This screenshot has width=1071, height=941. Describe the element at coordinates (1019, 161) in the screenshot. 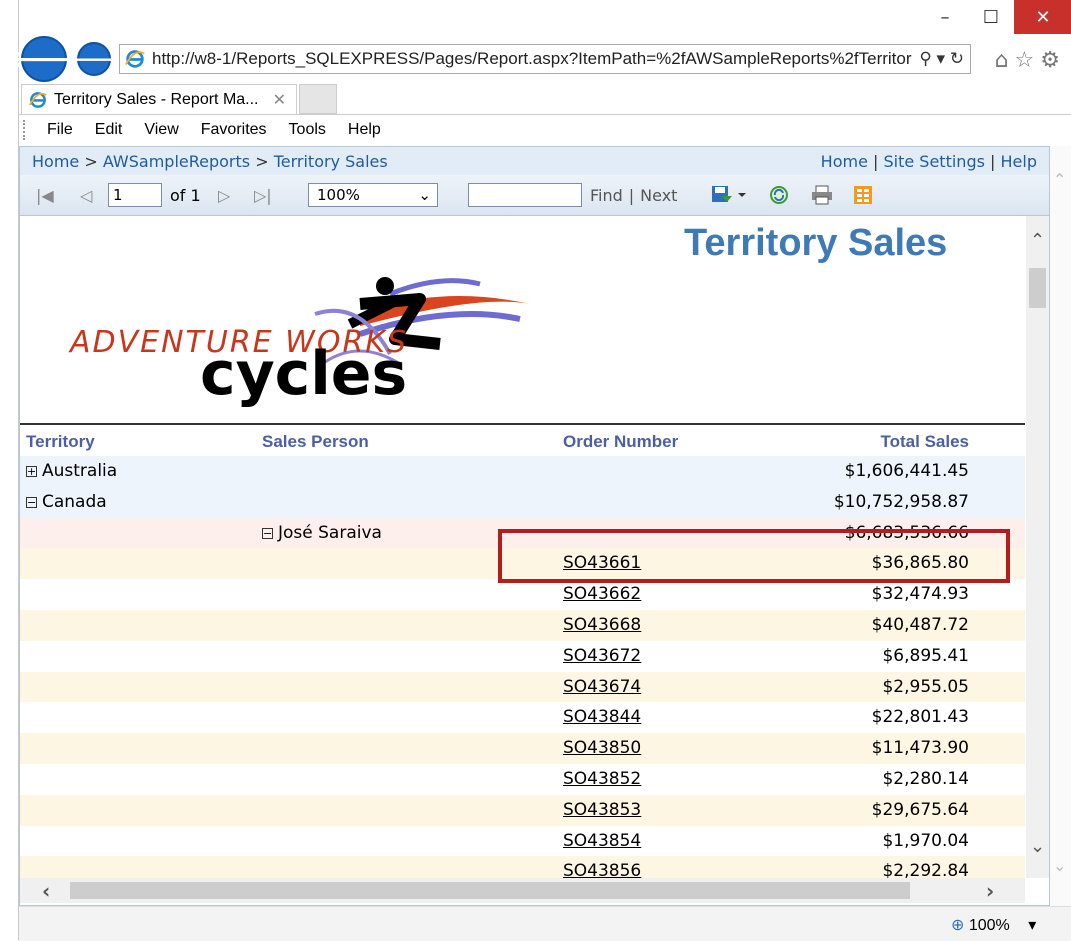

I see `help-link: Help` at that location.